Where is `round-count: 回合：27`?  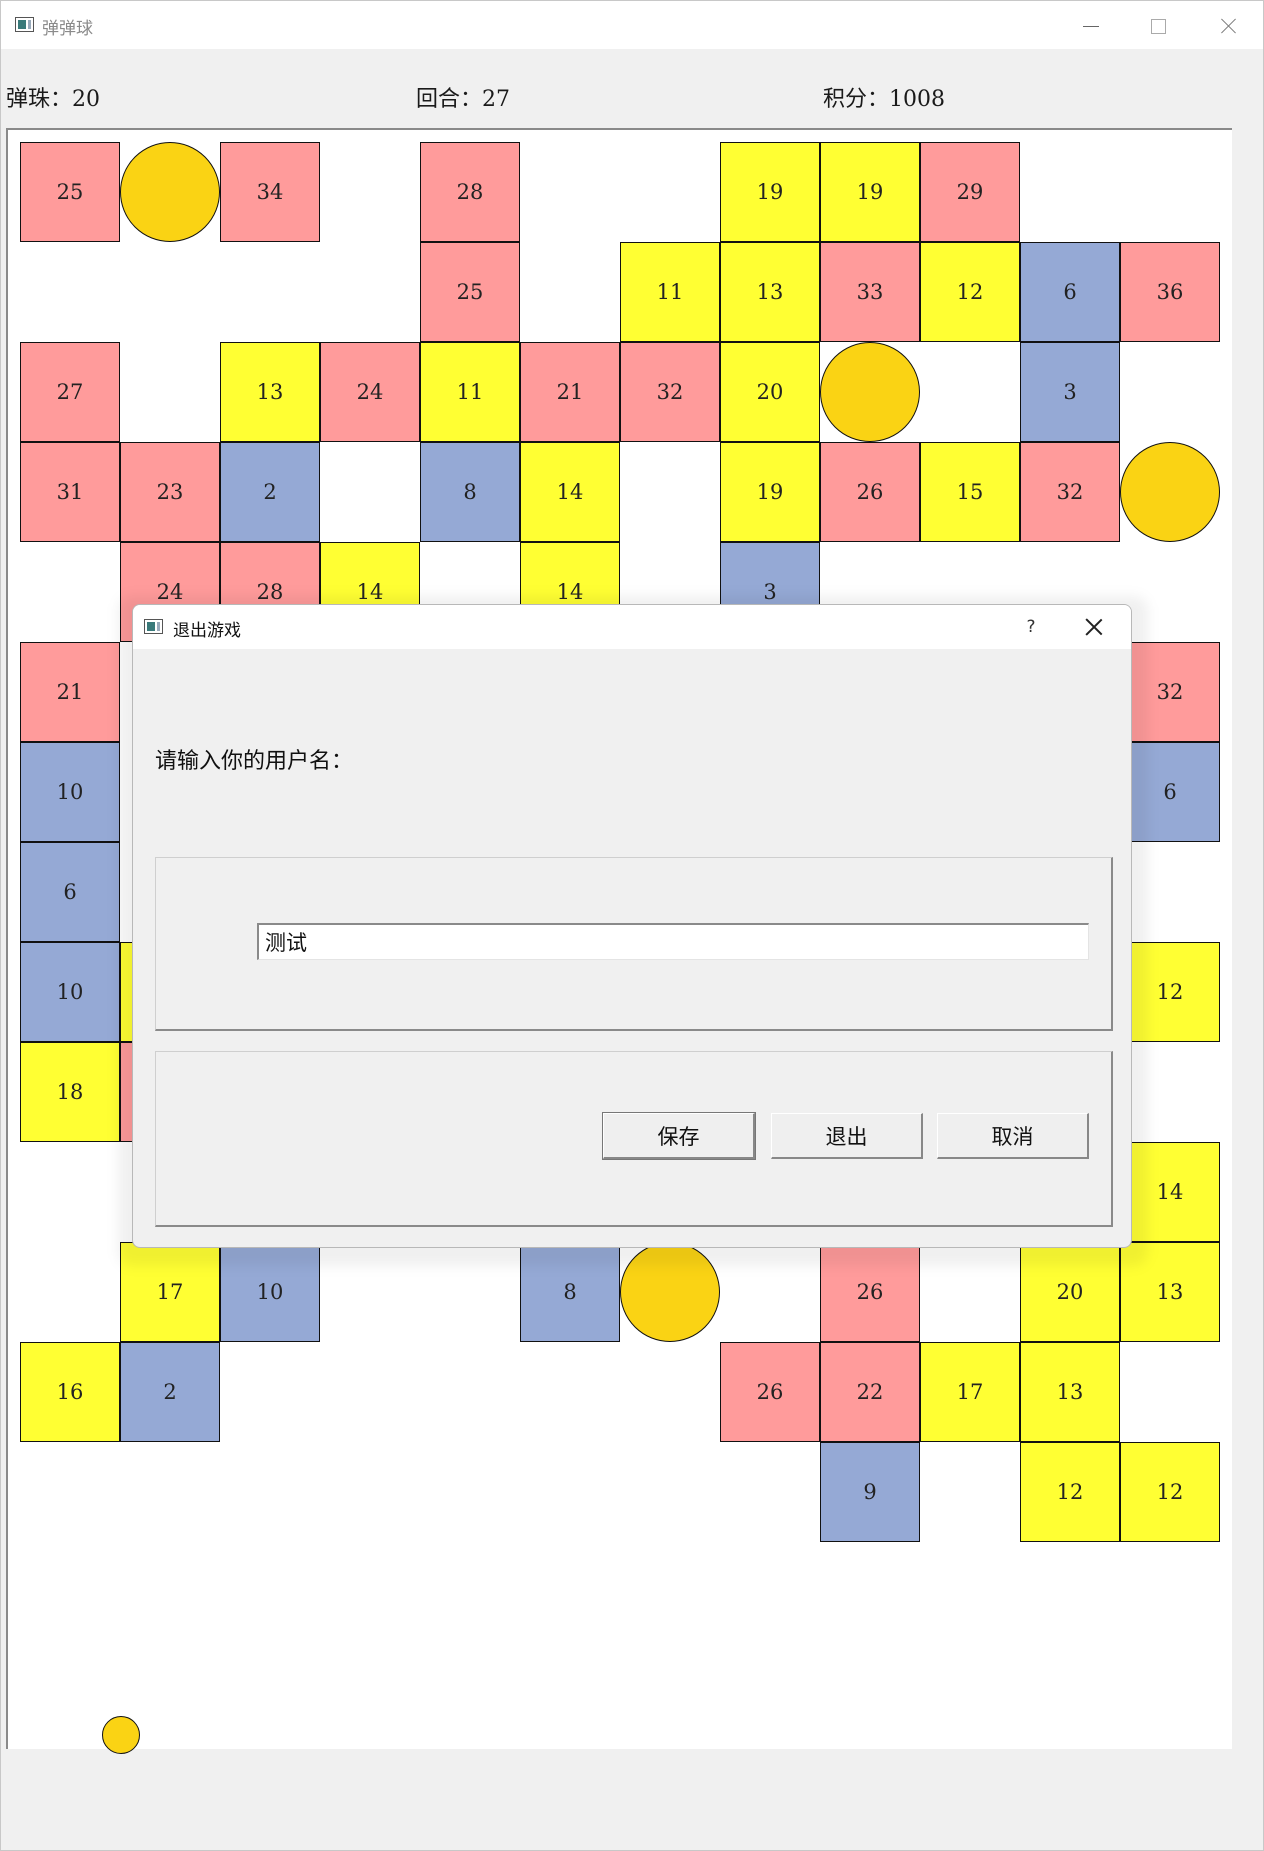 round-count: 回合：27 is located at coordinates (463, 99).